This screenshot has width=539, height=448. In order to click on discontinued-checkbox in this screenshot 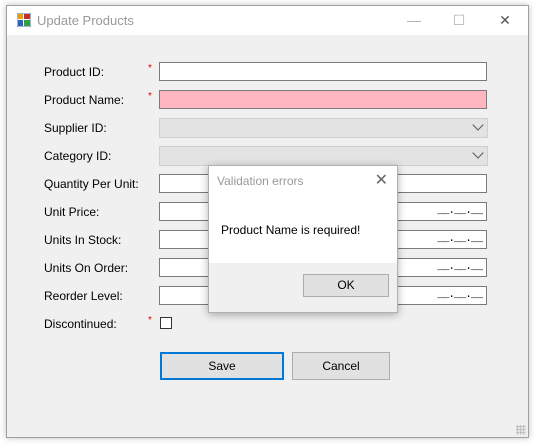, I will do `click(166, 323)`.